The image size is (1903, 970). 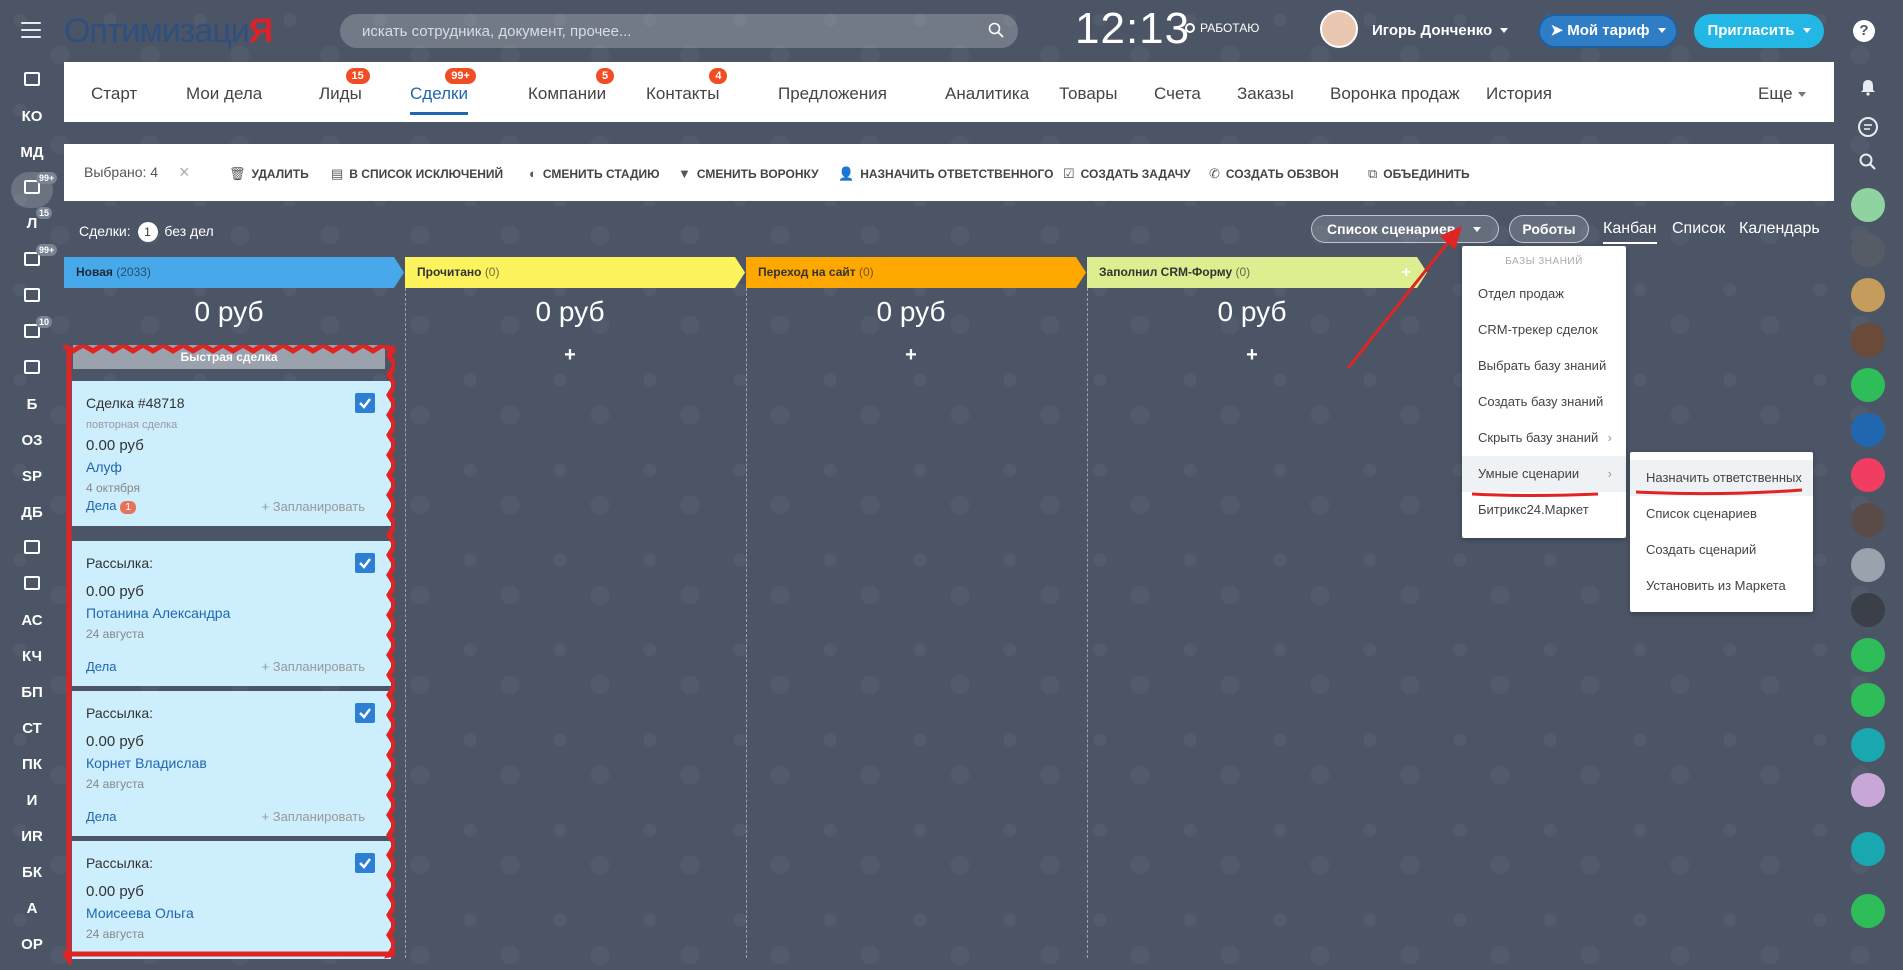 What do you see at coordinates (32, 692) in the screenshot?
I see `sidebar-item: БП` at bounding box center [32, 692].